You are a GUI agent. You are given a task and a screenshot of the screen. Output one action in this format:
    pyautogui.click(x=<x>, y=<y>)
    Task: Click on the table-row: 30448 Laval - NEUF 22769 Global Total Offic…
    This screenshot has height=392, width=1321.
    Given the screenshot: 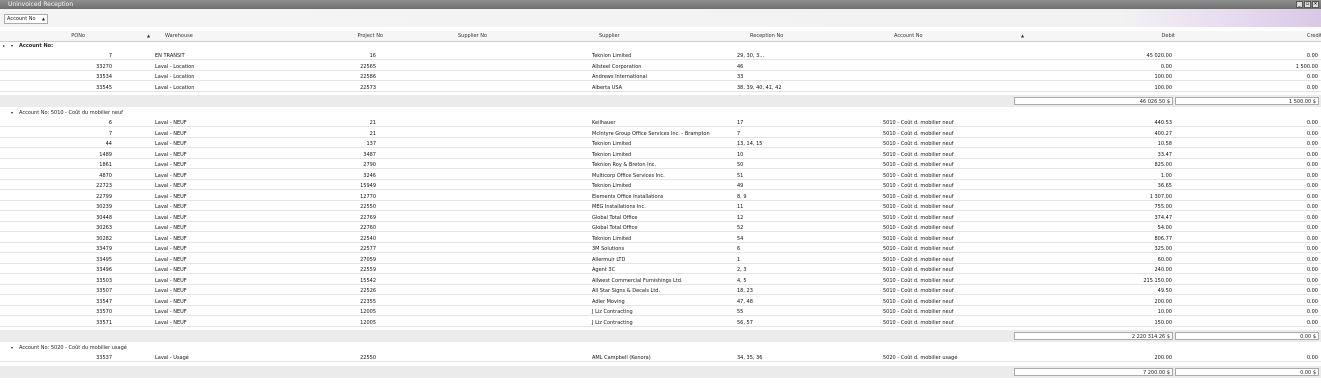 What is the action you would take?
    pyautogui.click(x=660, y=218)
    